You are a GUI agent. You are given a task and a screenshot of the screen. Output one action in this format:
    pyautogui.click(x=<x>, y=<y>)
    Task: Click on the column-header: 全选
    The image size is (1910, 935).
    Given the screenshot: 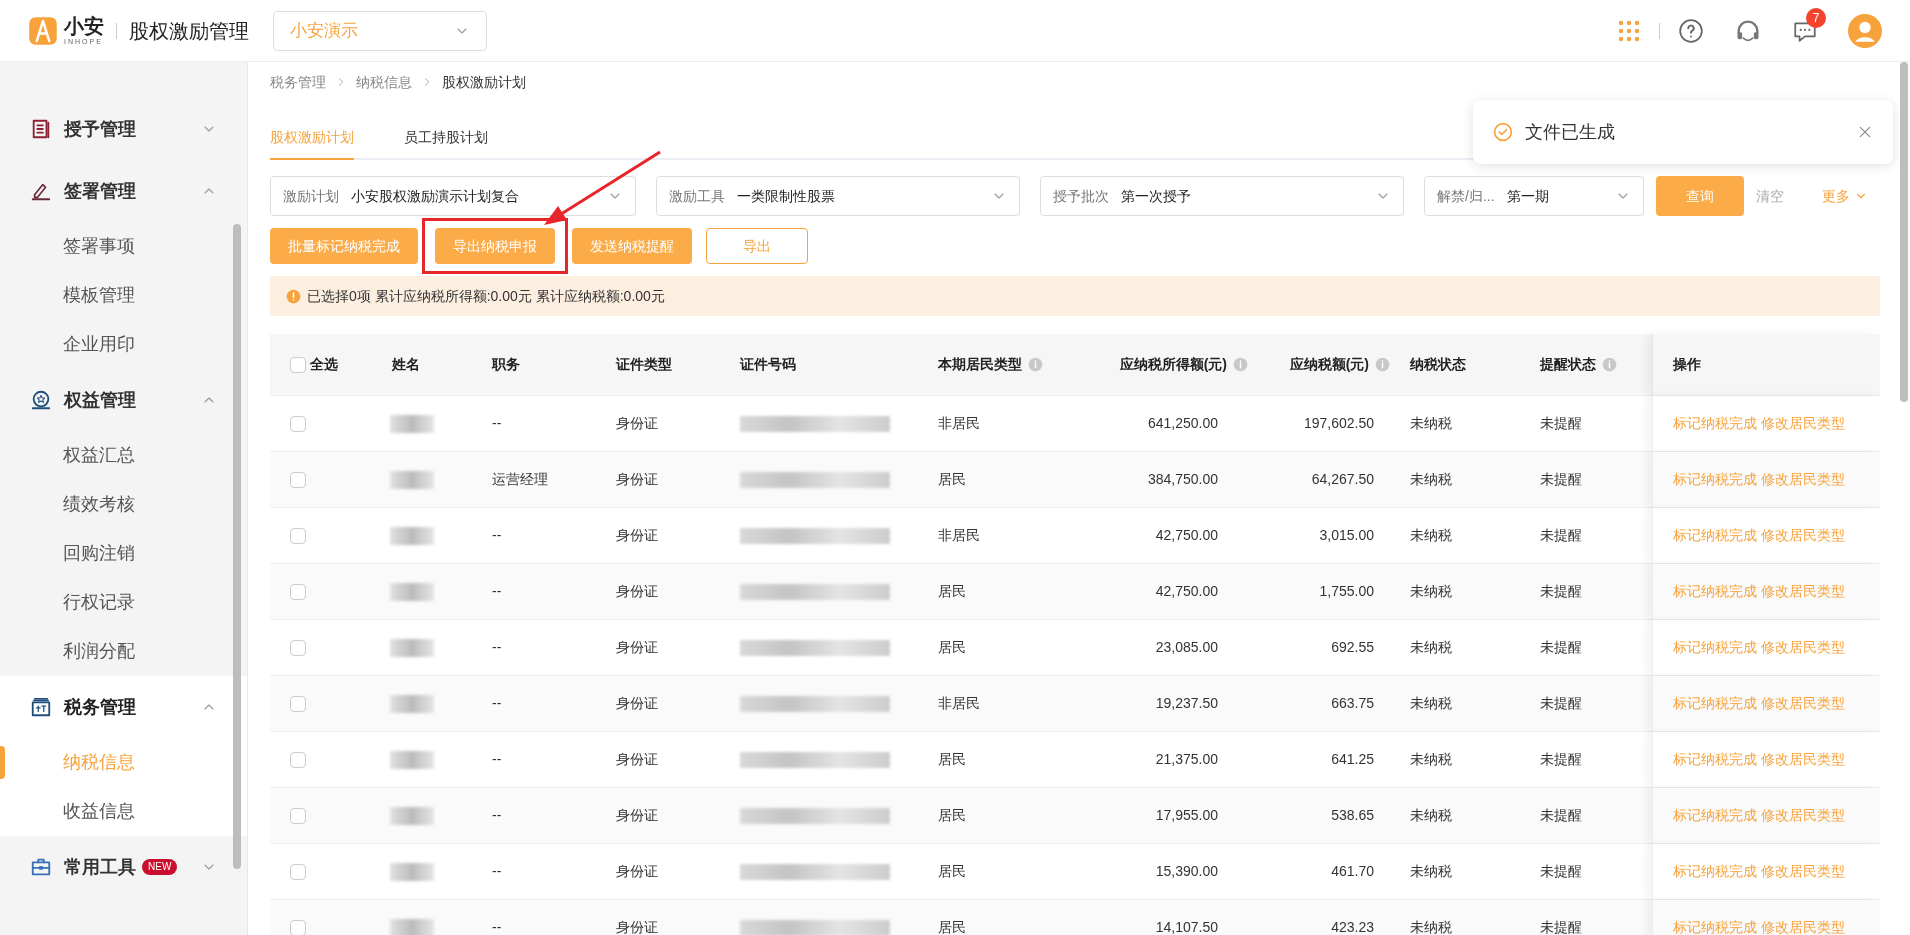 What is the action you would take?
    pyautogui.click(x=324, y=364)
    